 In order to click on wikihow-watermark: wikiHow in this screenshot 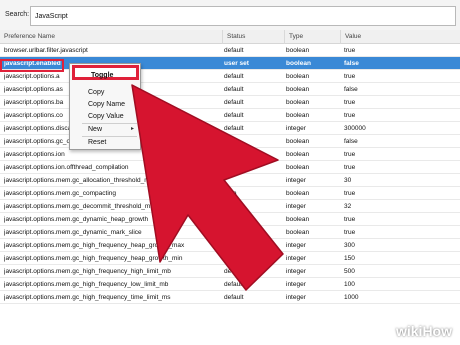, I will do `click(423, 331)`.